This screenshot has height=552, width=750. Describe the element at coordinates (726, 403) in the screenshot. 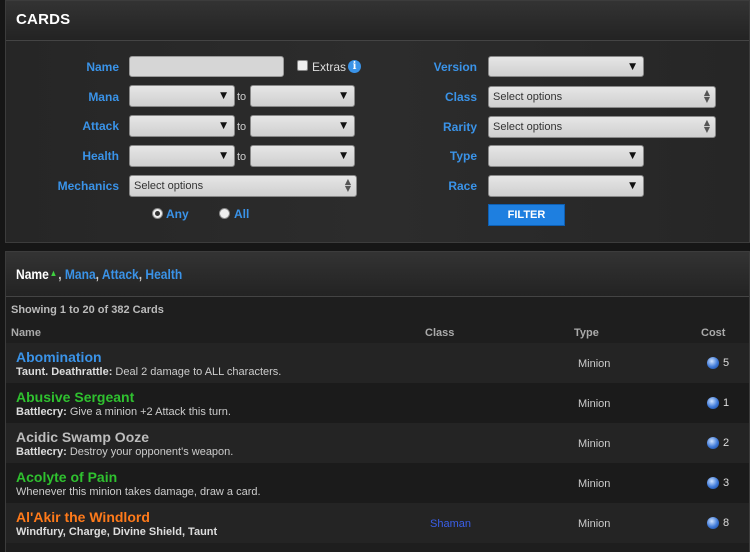

I see `card-cost: 1` at that location.